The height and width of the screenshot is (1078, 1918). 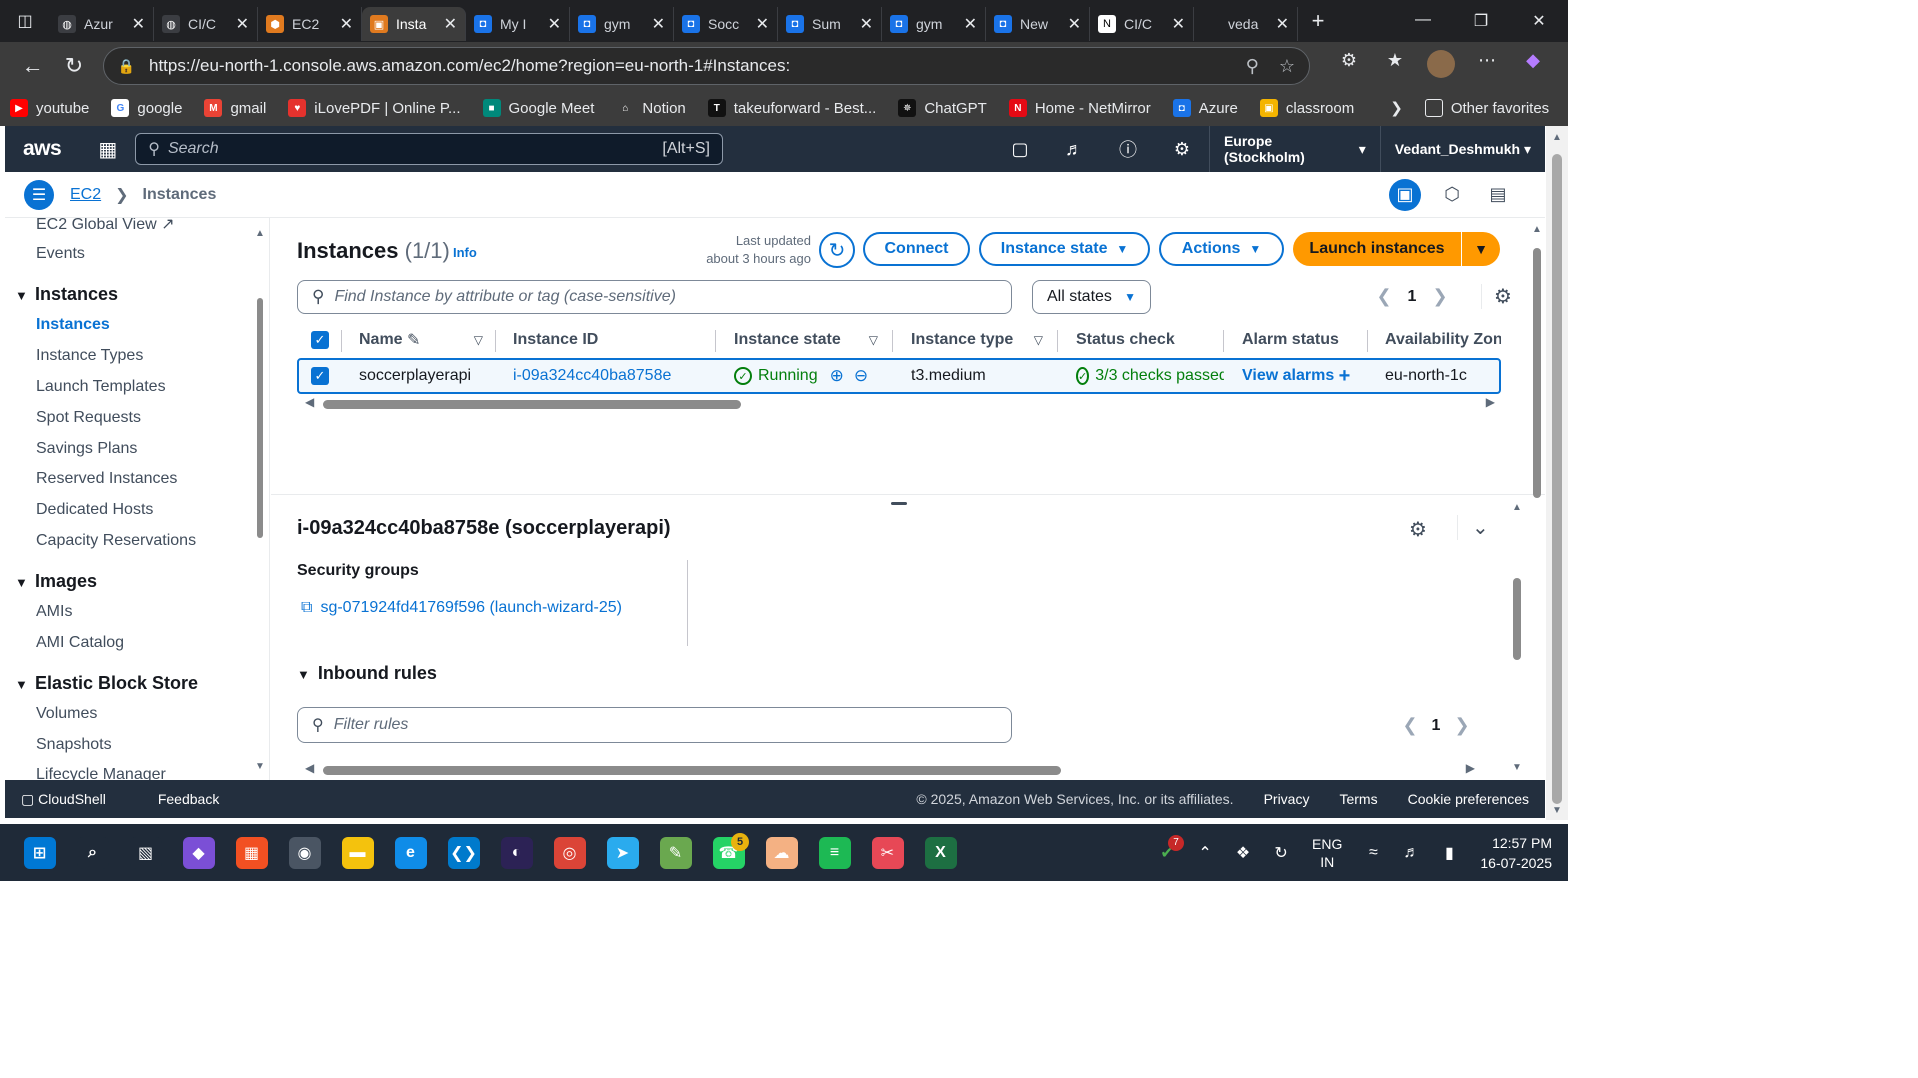 What do you see at coordinates (94, 510) in the screenshot?
I see `sidebar-item-dedicated-hosts: Dedicated Hosts` at bounding box center [94, 510].